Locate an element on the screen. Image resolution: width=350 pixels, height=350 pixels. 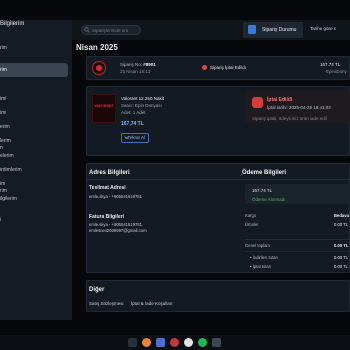
cancellation-date: İptal tarihi: 2025-04-25 18:41:03 is located at coordinates (299, 107).